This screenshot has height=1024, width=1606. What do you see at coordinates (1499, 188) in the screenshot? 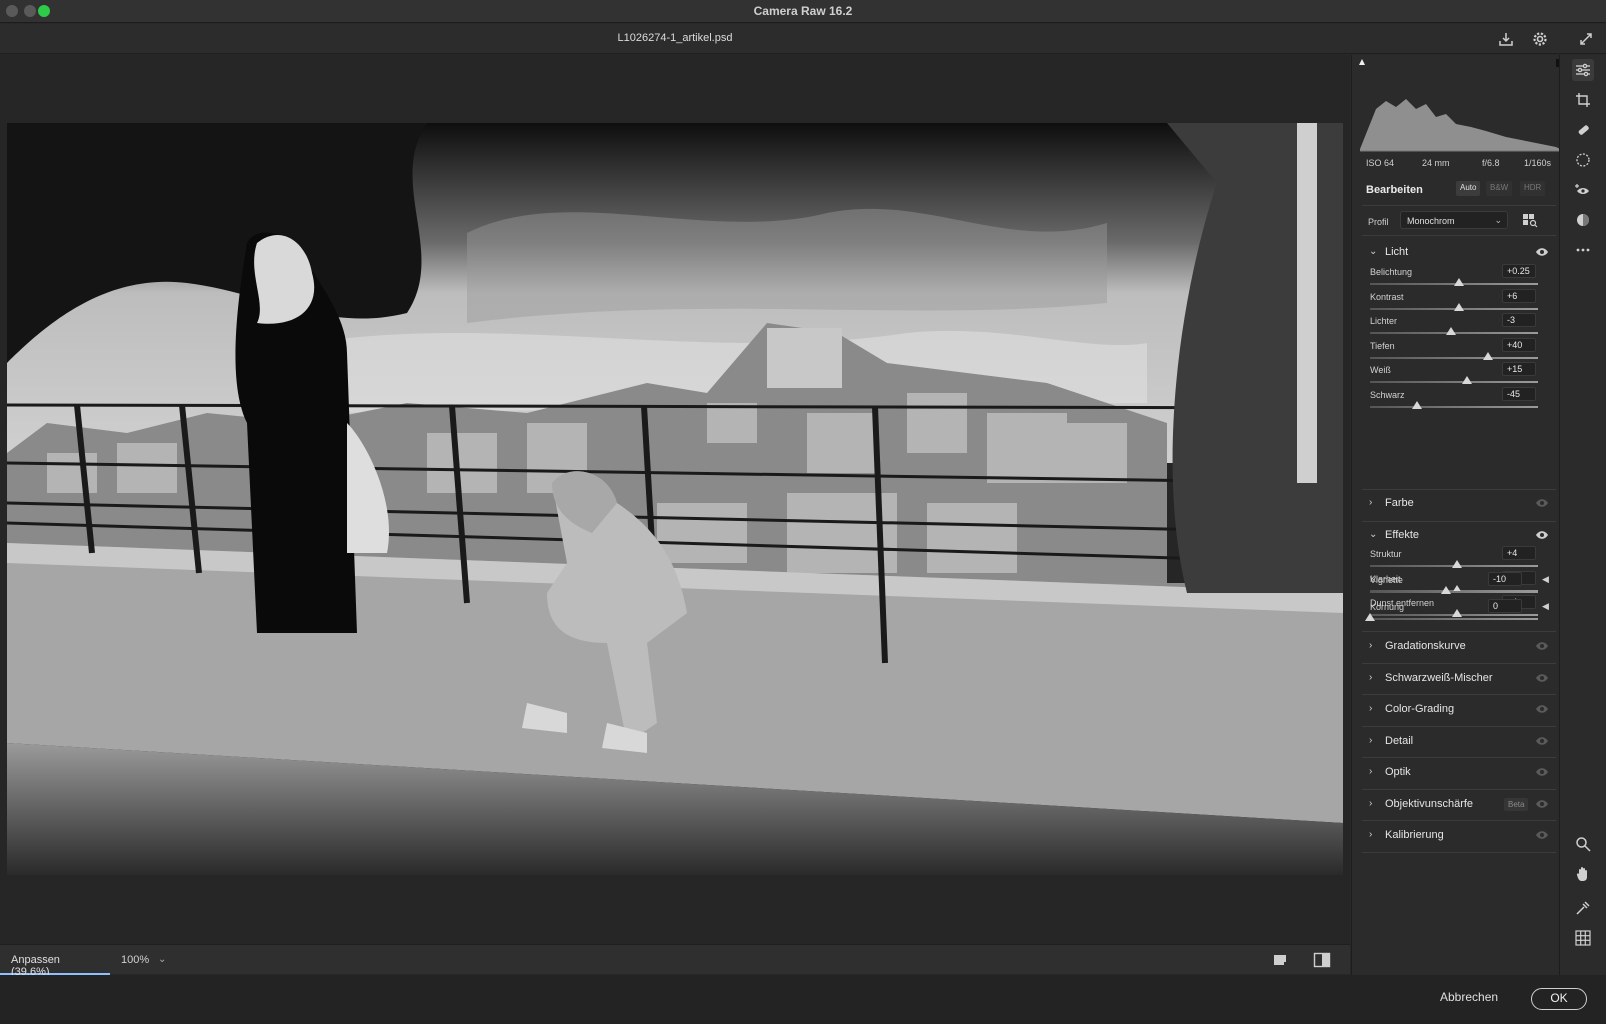
I see `bw-button: B&W` at bounding box center [1499, 188].